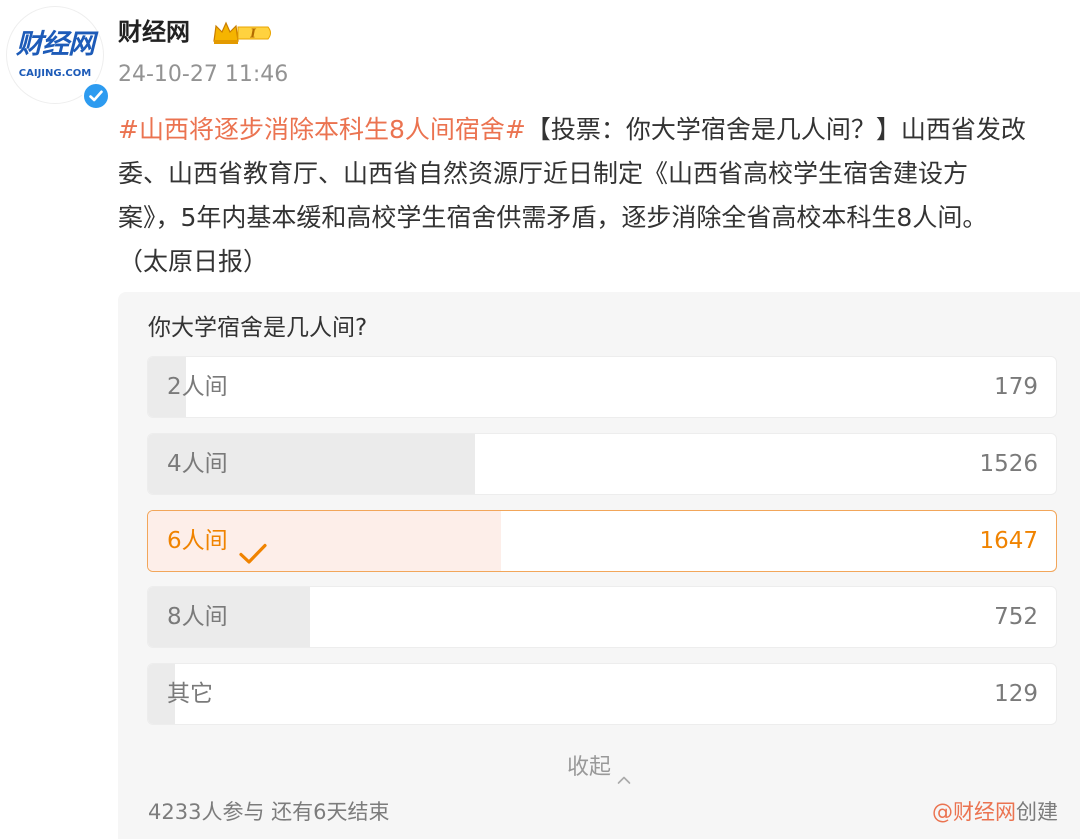 The height and width of the screenshot is (839, 1080). I want to click on crown-icon: I, so click(243, 33).